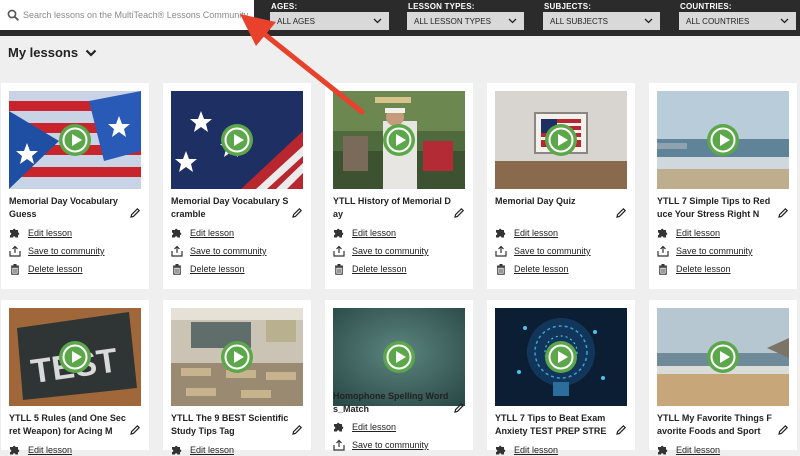 The image size is (800, 456). Describe the element at coordinates (554, 201) in the screenshot. I see `lesson-title: Memorial Day Quiz` at that location.